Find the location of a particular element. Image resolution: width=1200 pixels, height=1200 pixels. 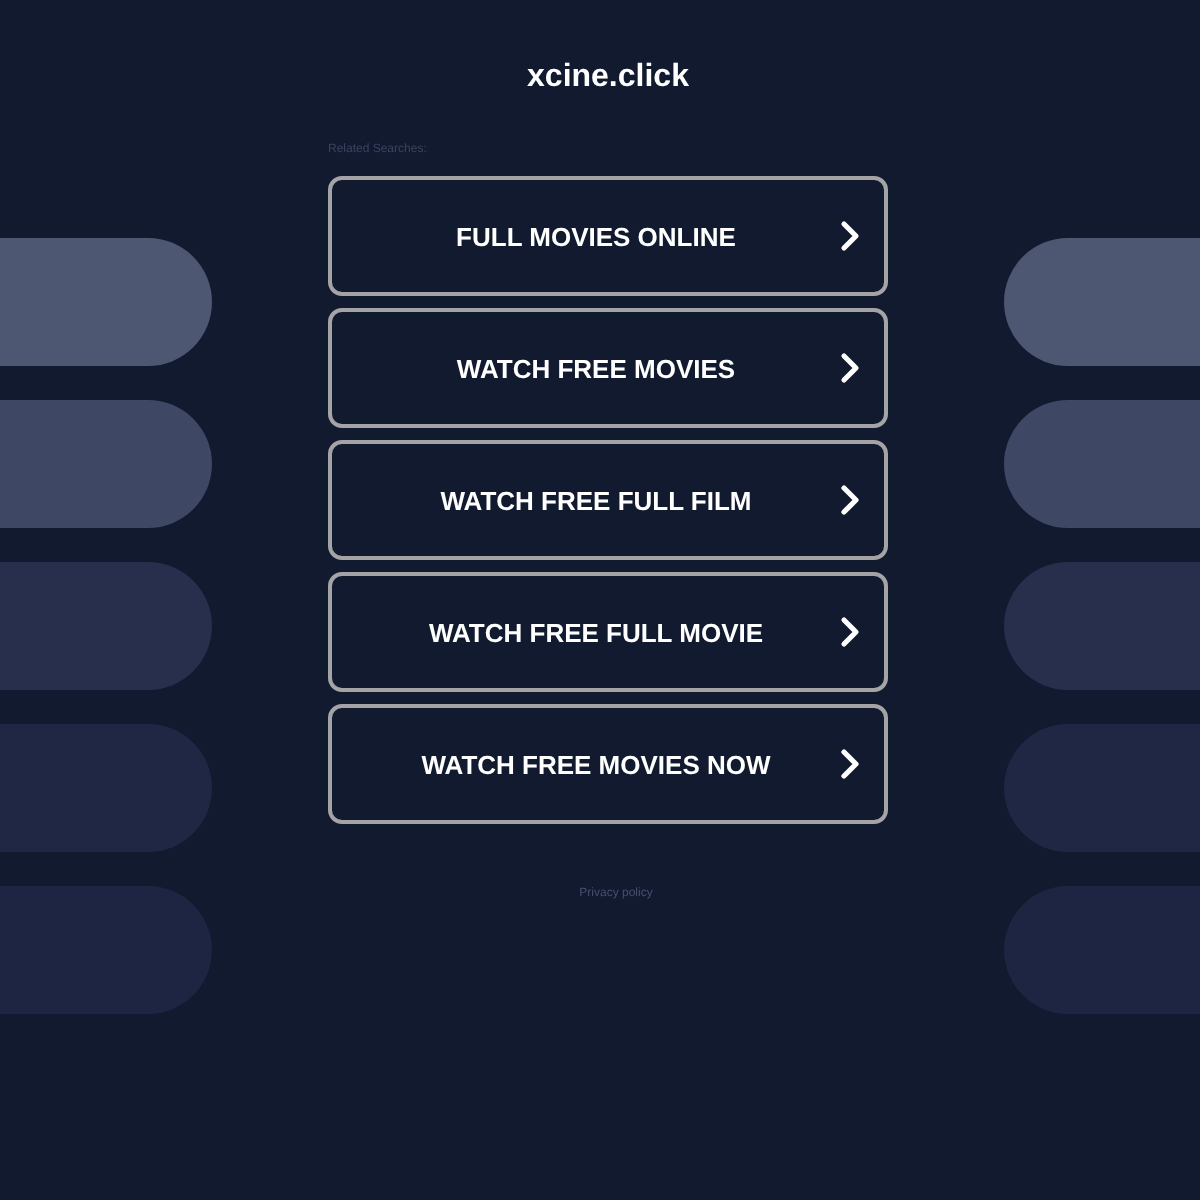

search-link-button: WATCH FREE MOVIES NOW is located at coordinates (608, 764).